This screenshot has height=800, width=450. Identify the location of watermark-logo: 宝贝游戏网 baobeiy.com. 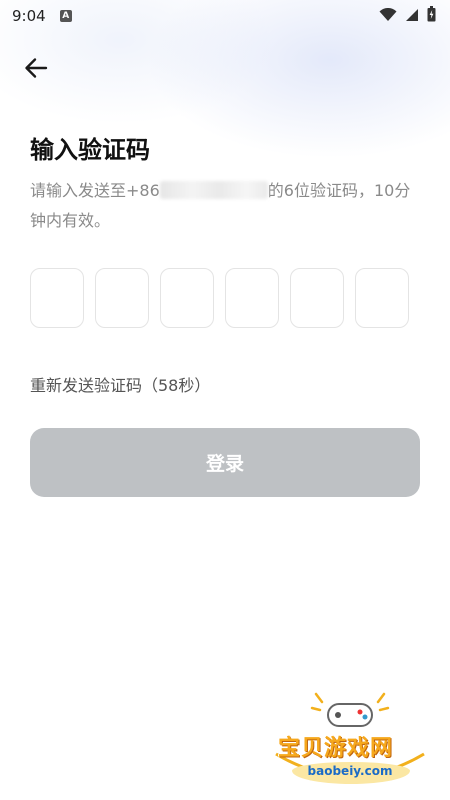
(350, 742).